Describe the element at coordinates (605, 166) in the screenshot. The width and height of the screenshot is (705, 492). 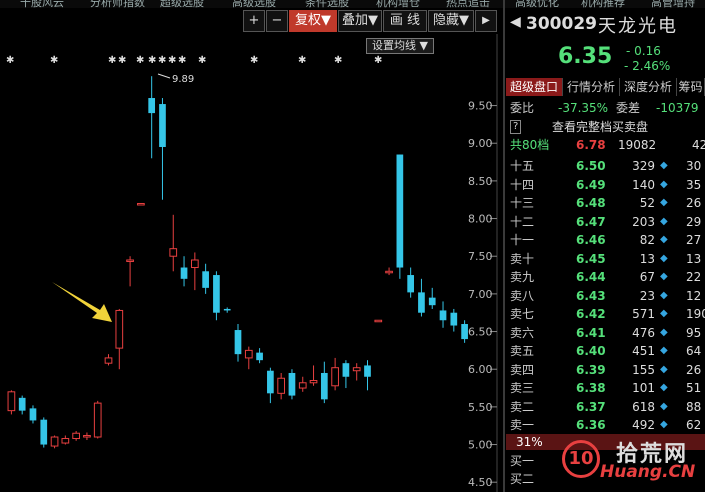
I see `ask-row: 十五 6.50 329 ◆ 30` at that location.